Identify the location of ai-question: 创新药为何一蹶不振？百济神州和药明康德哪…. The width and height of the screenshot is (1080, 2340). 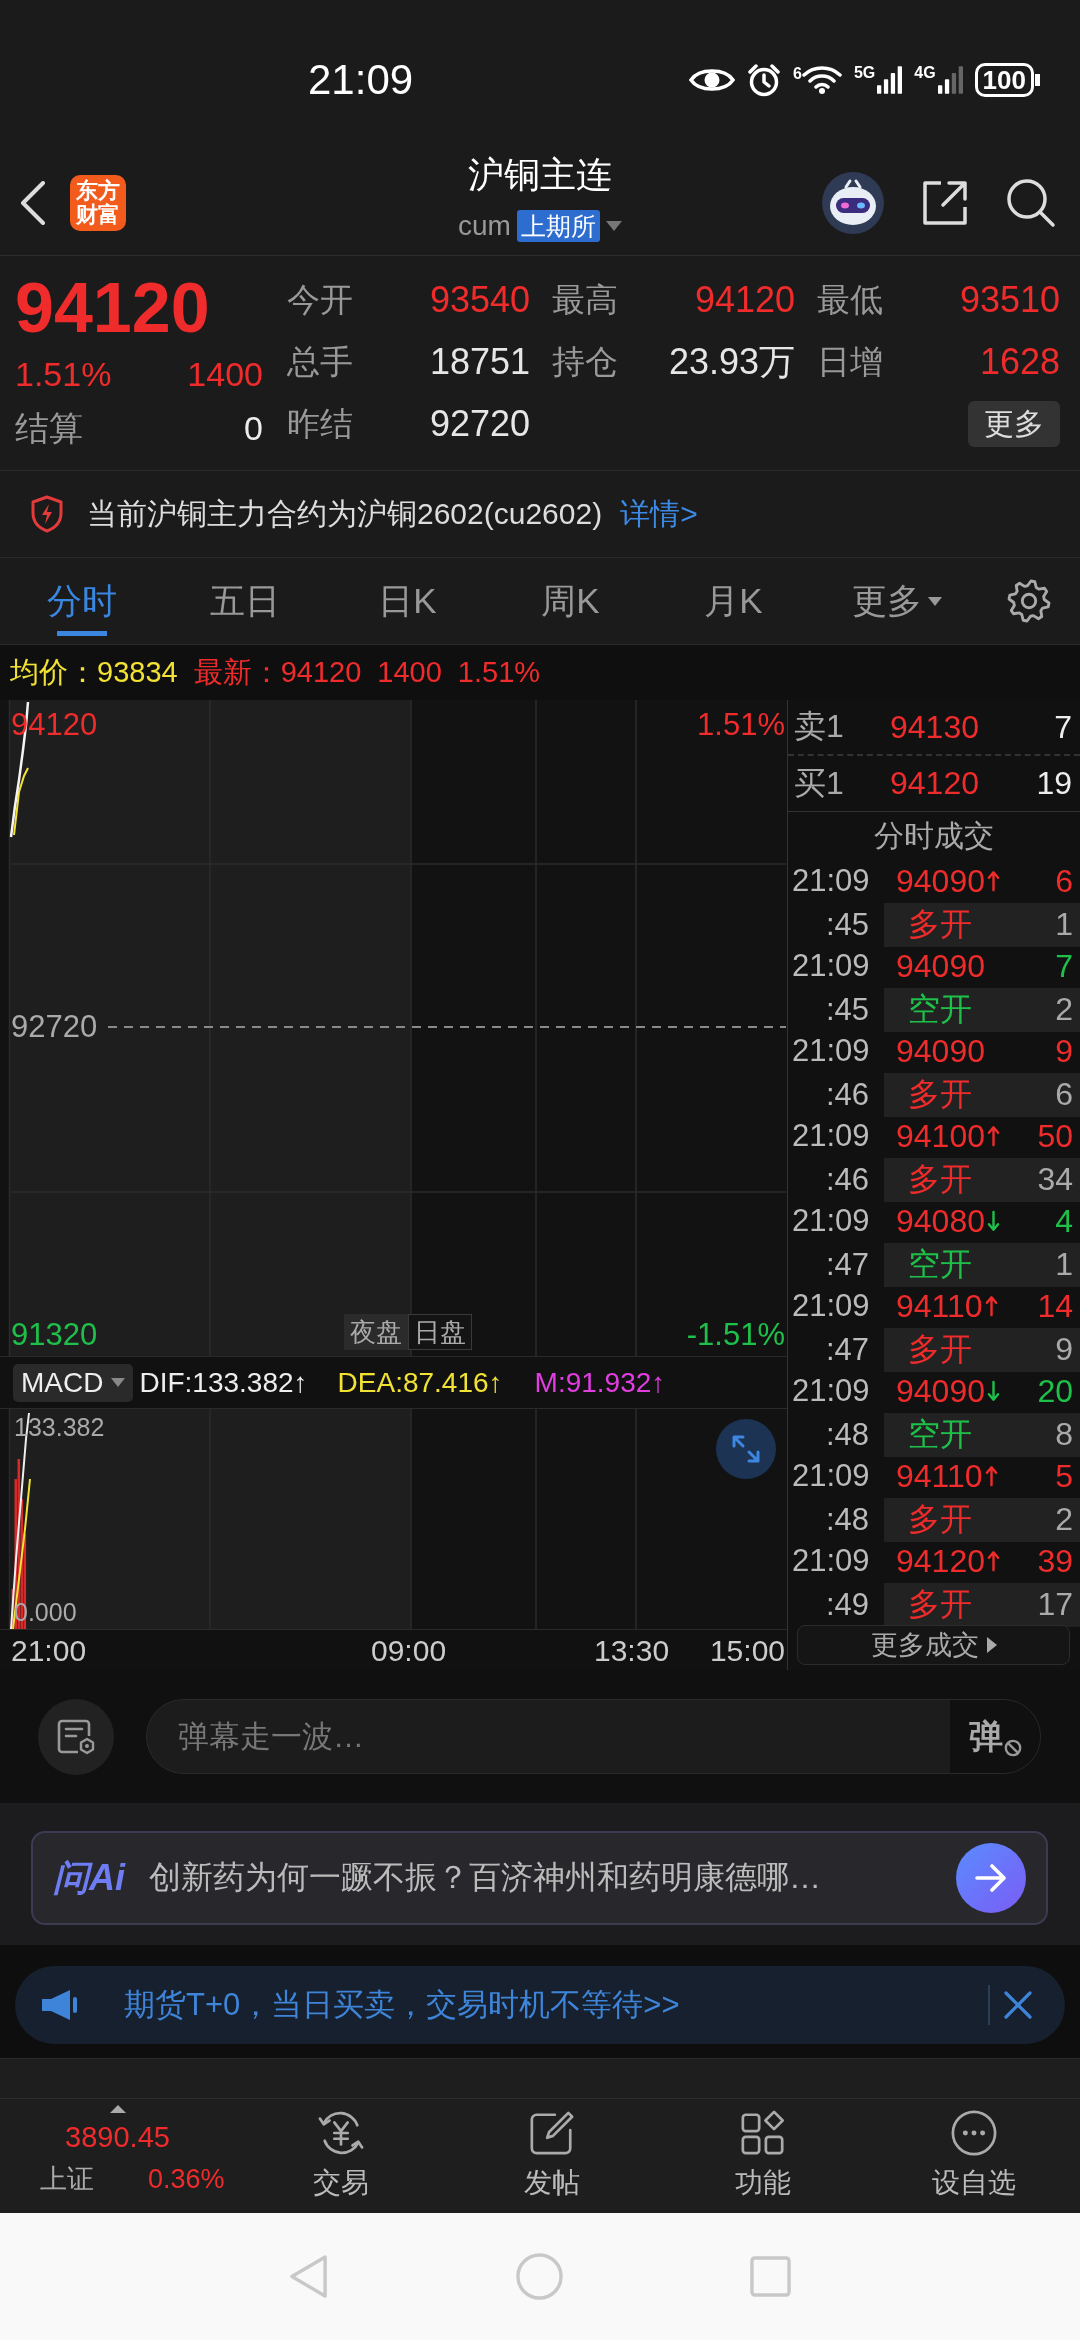
(540, 1878).